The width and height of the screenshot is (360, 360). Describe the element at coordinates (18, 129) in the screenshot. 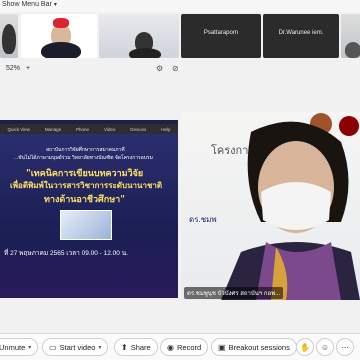

I see `toolbar-item: Quick View` at that location.